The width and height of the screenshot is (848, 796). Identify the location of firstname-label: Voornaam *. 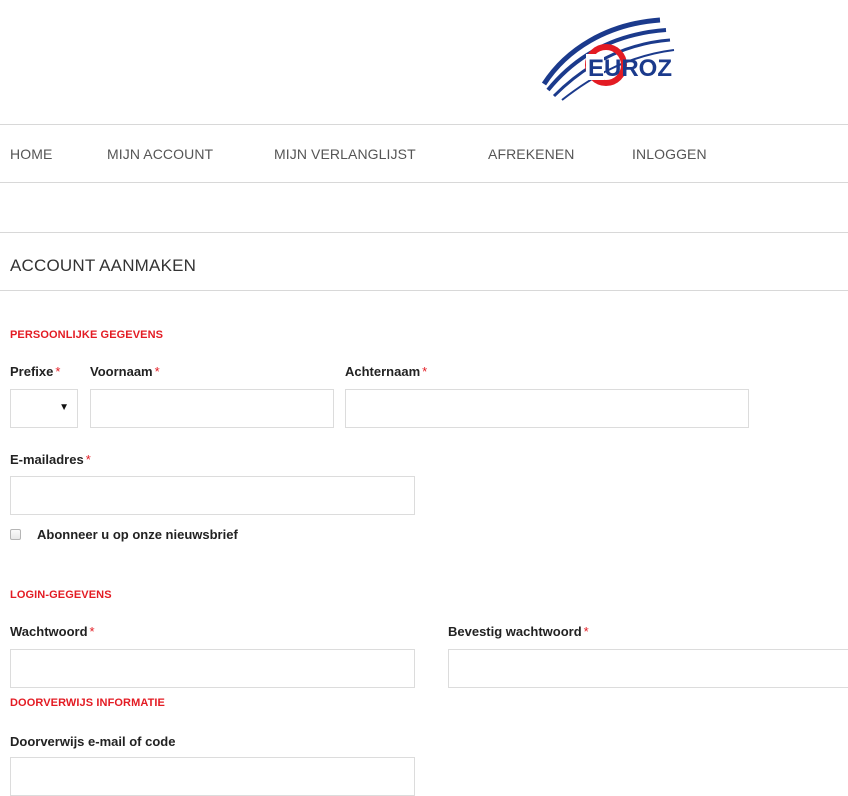
(125, 371).